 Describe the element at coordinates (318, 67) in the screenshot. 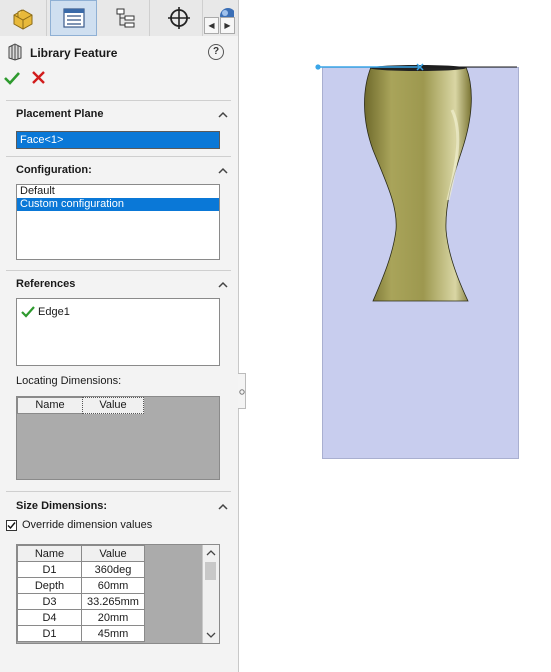

I see `edge-endpoint-handle` at that location.